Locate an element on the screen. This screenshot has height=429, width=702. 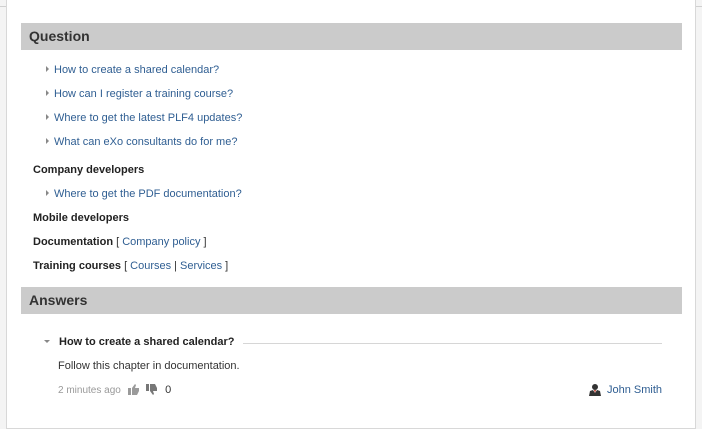
category-mobile-developers: Mobile developers is located at coordinates (81, 218).